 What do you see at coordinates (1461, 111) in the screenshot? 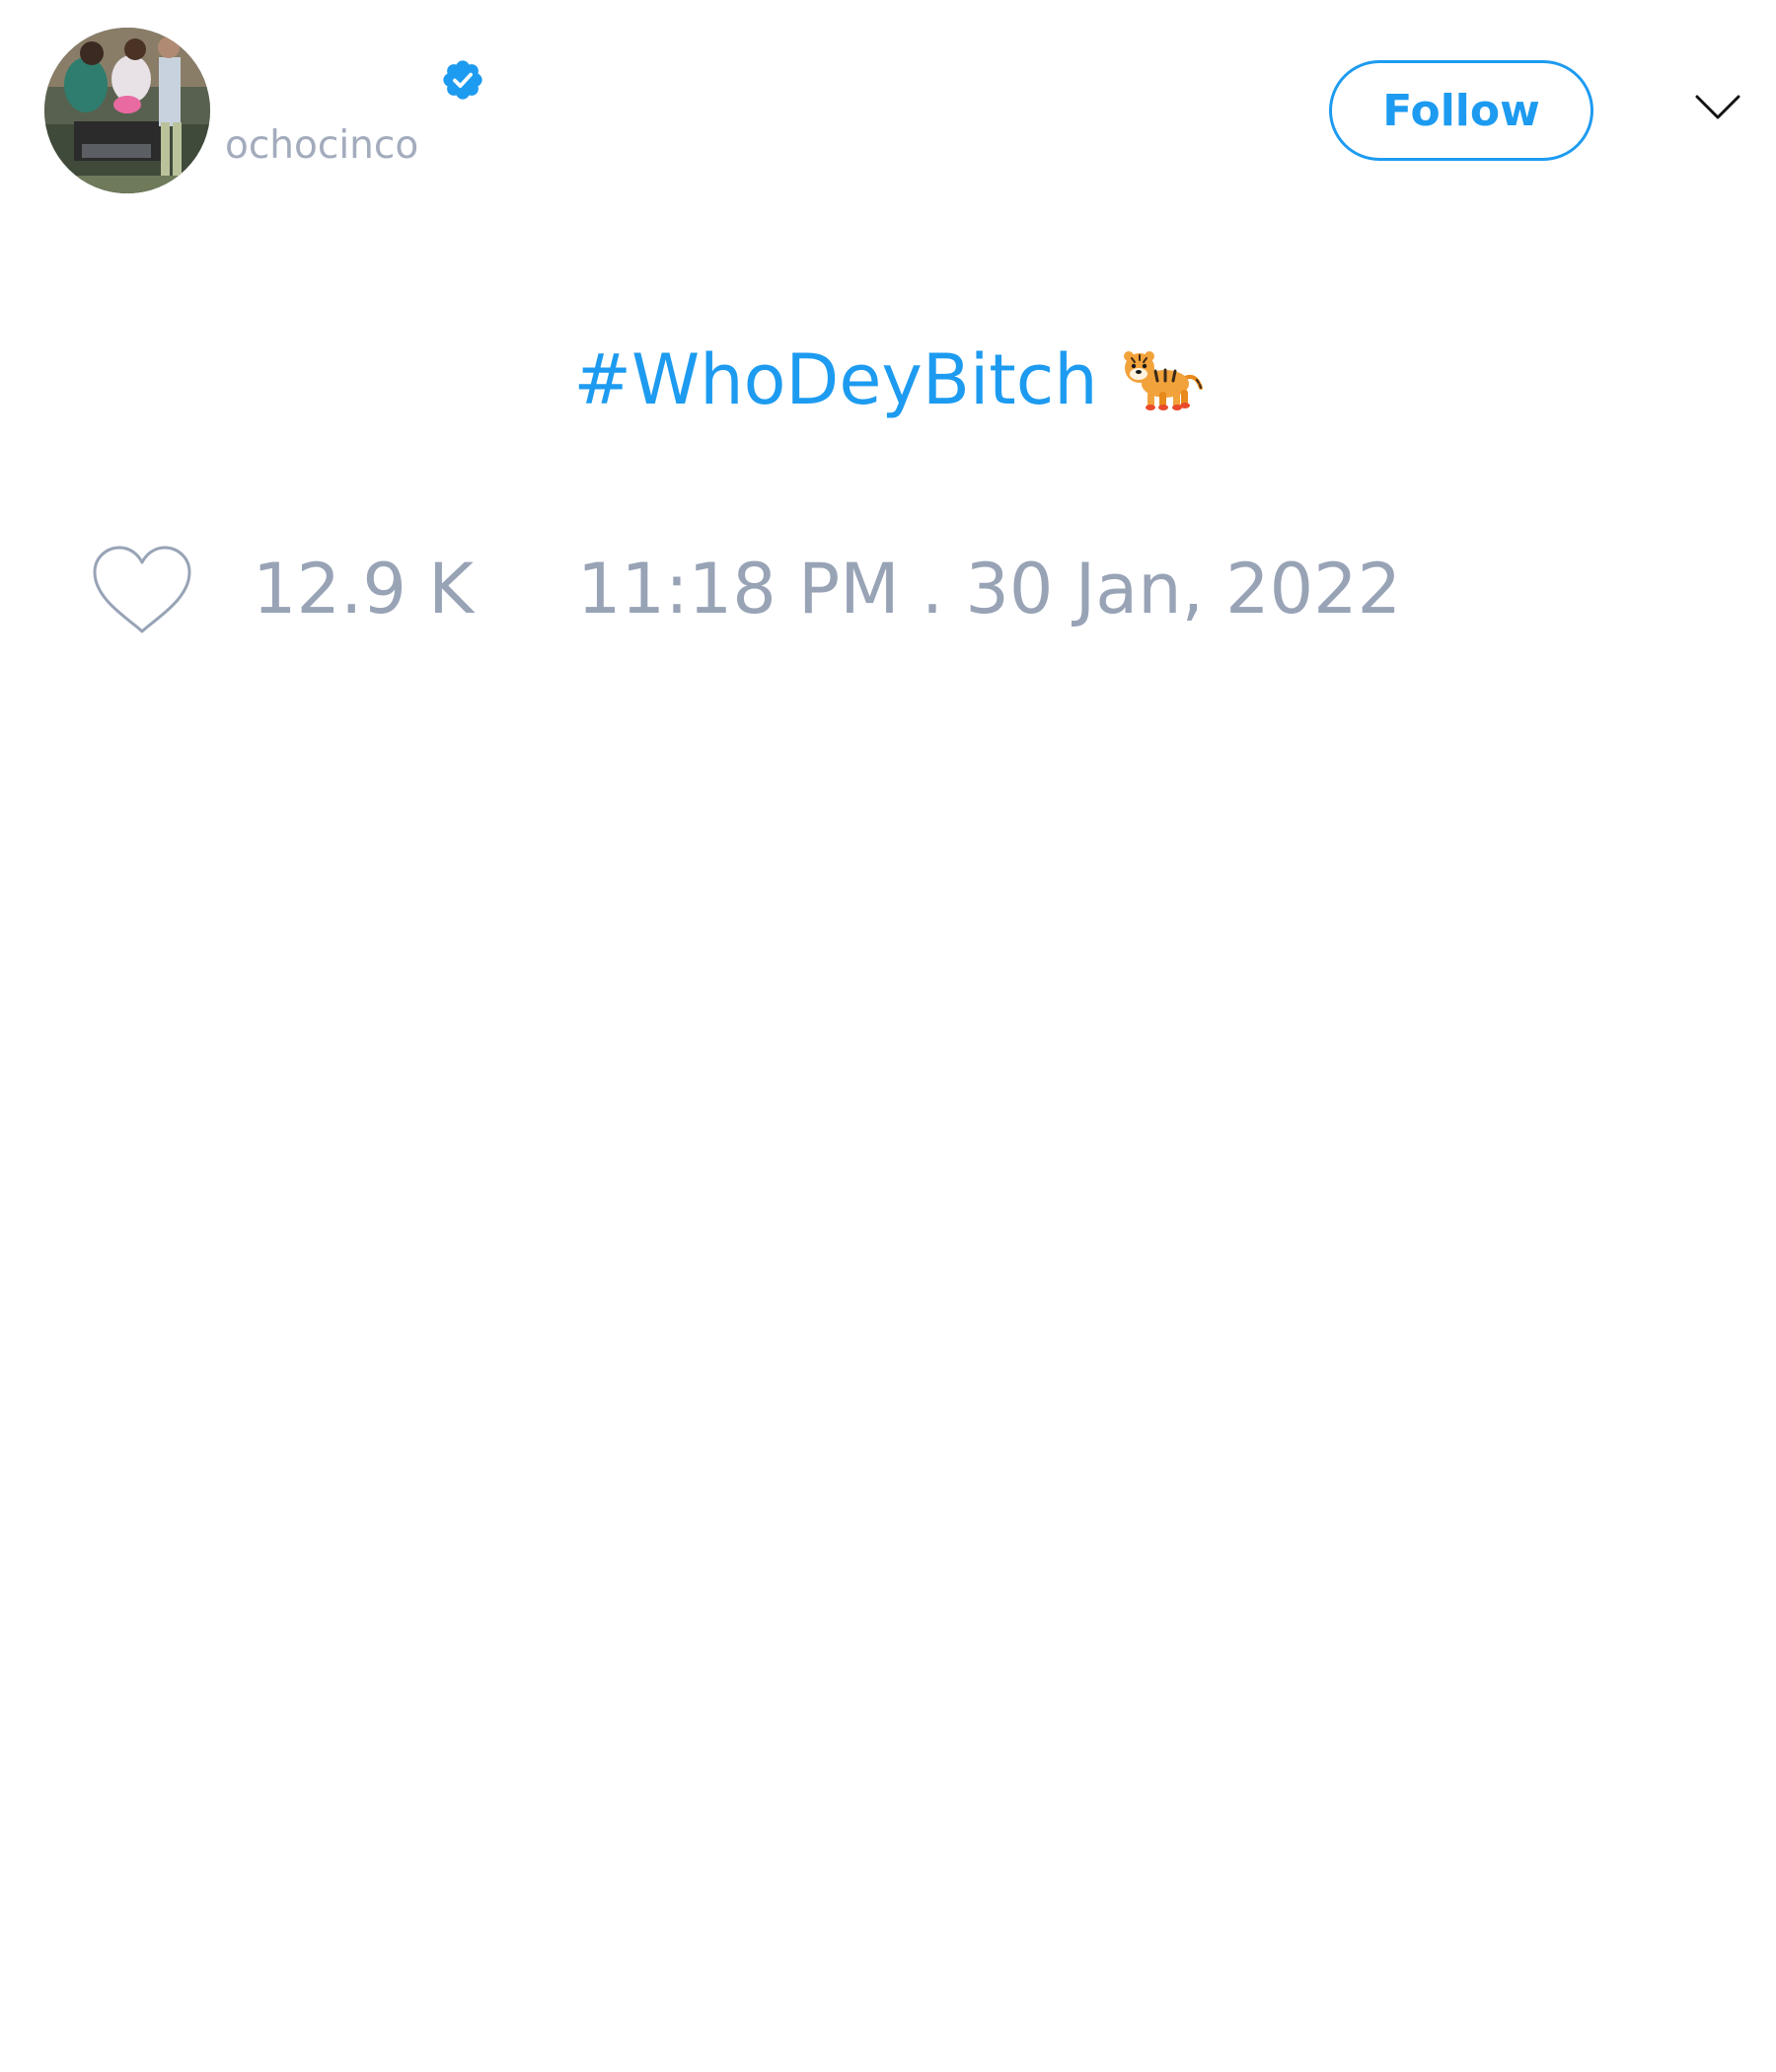
I see `follow-button: Follow` at bounding box center [1461, 111].